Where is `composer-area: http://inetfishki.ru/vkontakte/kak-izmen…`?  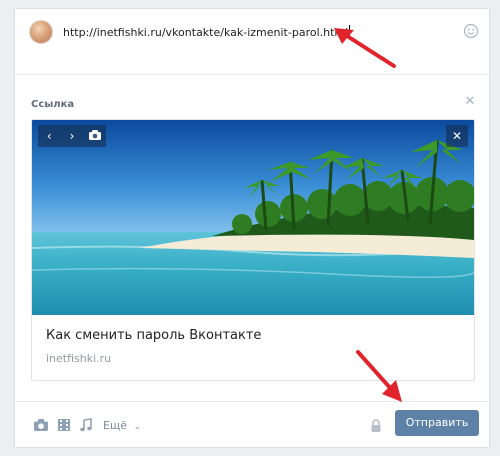
composer-area: http://inetfishki.ru/vkontakte/kak-izmen… is located at coordinates (252, 42).